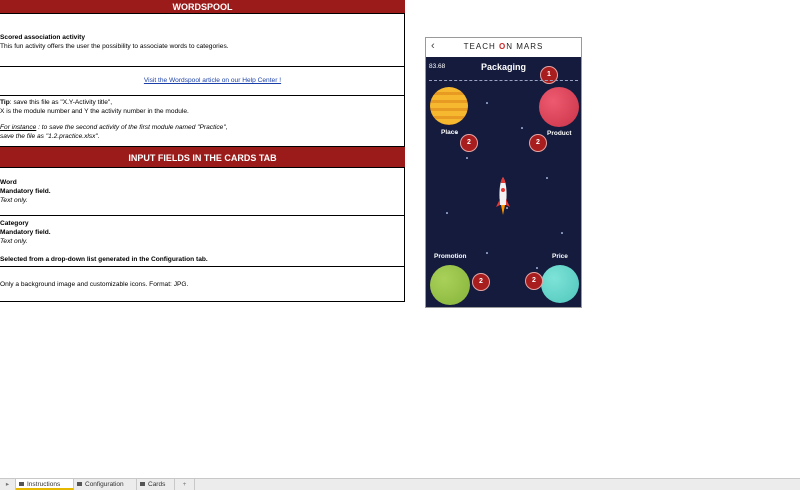  What do you see at coordinates (538, 143) in the screenshot?
I see `badge-product: 2` at bounding box center [538, 143].